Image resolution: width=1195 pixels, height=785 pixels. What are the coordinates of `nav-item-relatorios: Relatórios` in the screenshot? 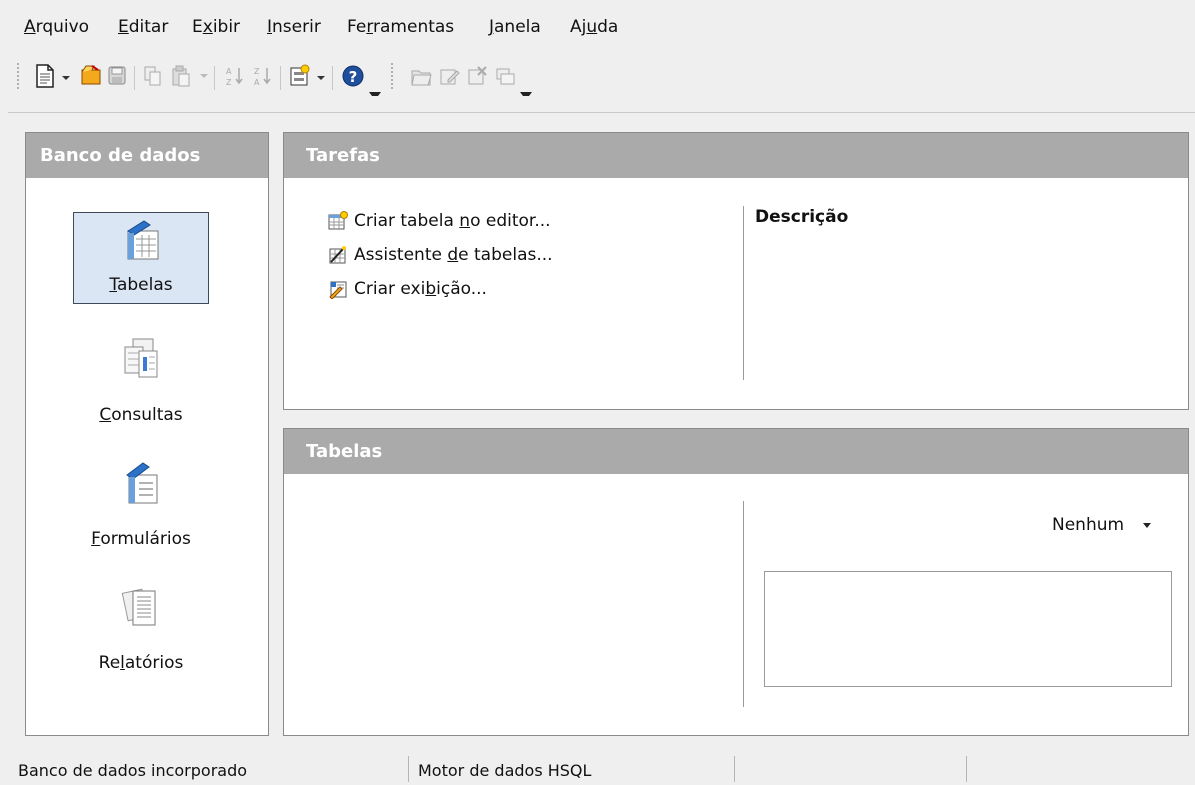 It's located at (141, 631).